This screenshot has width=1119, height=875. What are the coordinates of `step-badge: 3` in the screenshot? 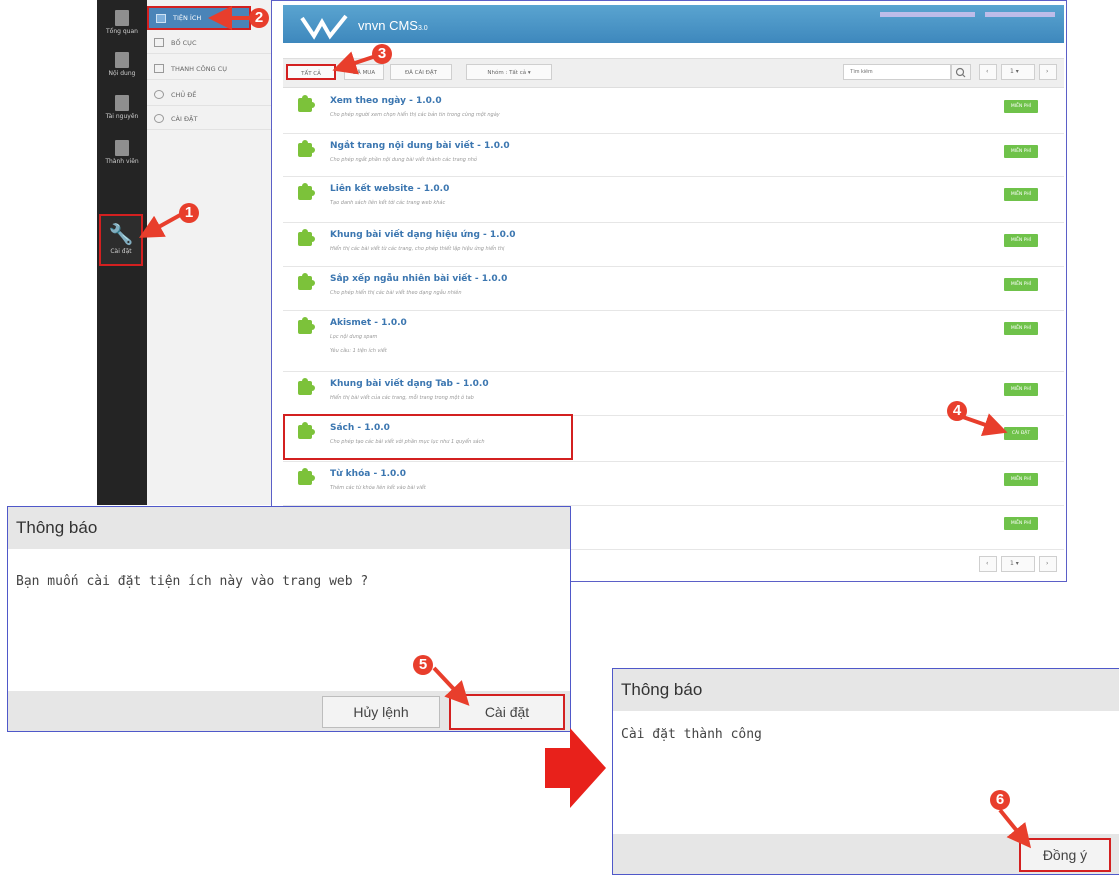 It's located at (382, 54).